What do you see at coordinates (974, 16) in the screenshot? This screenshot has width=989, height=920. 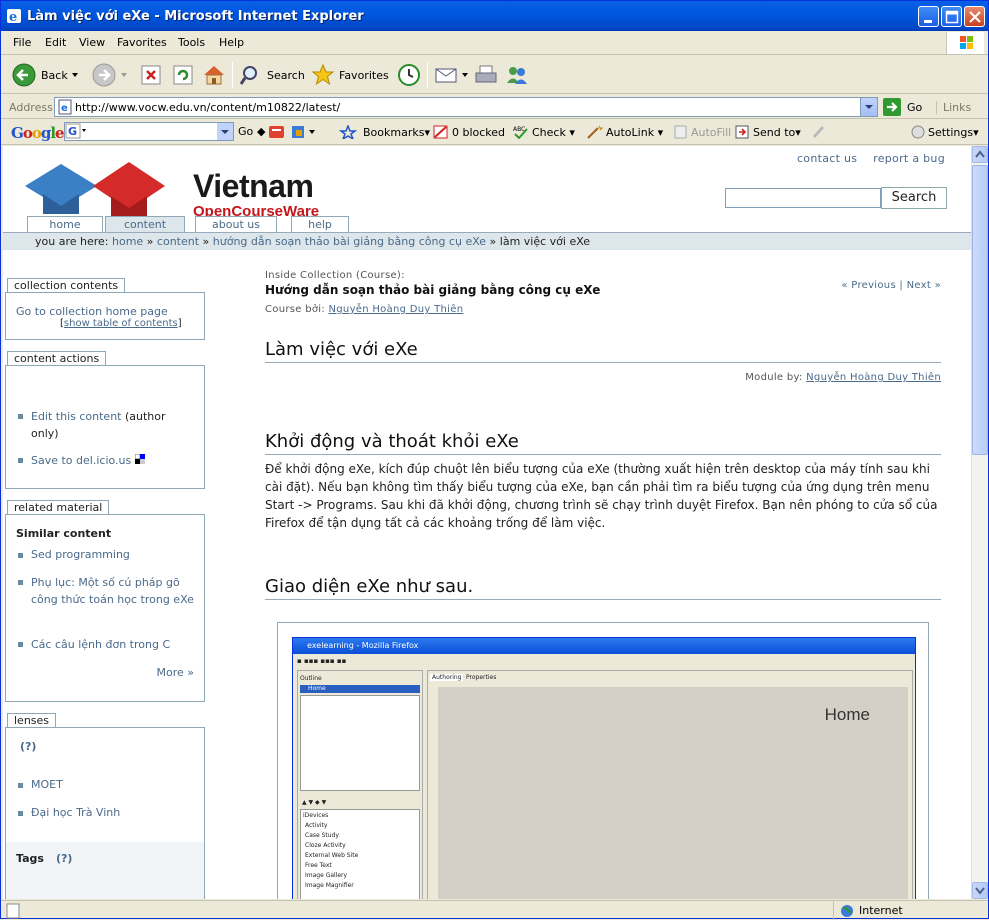 I see `close-button` at bounding box center [974, 16].